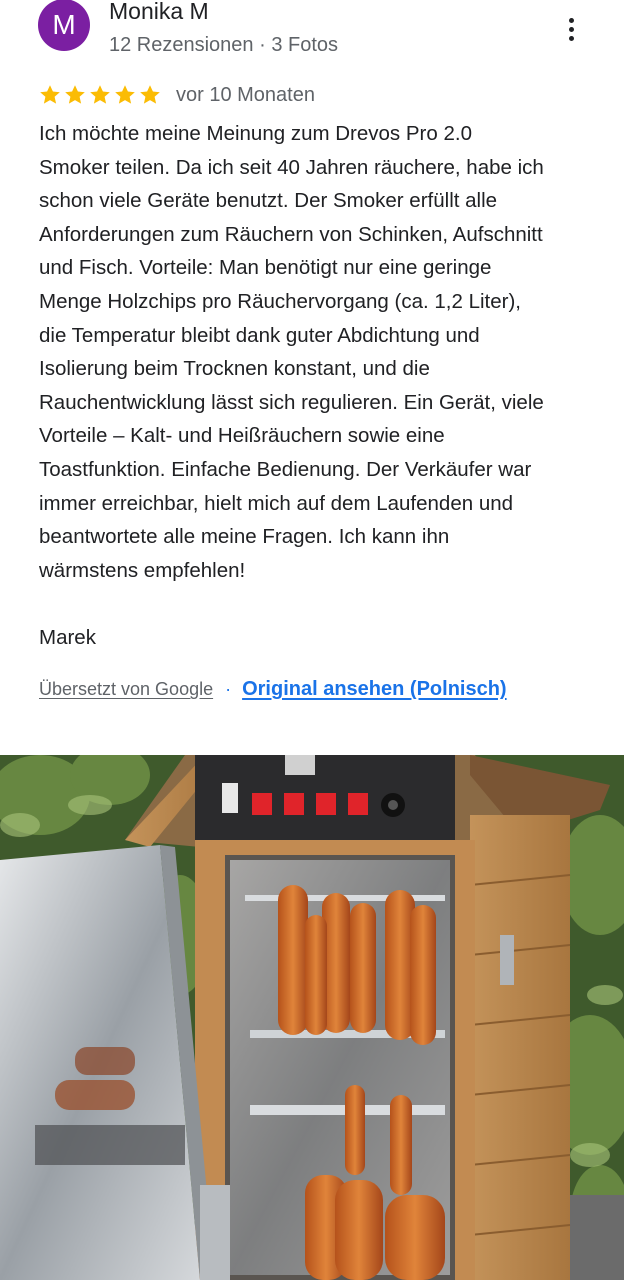 This screenshot has width=624, height=1280. Describe the element at coordinates (571, 29) in the screenshot. I see `more-vert-icon` at that location.